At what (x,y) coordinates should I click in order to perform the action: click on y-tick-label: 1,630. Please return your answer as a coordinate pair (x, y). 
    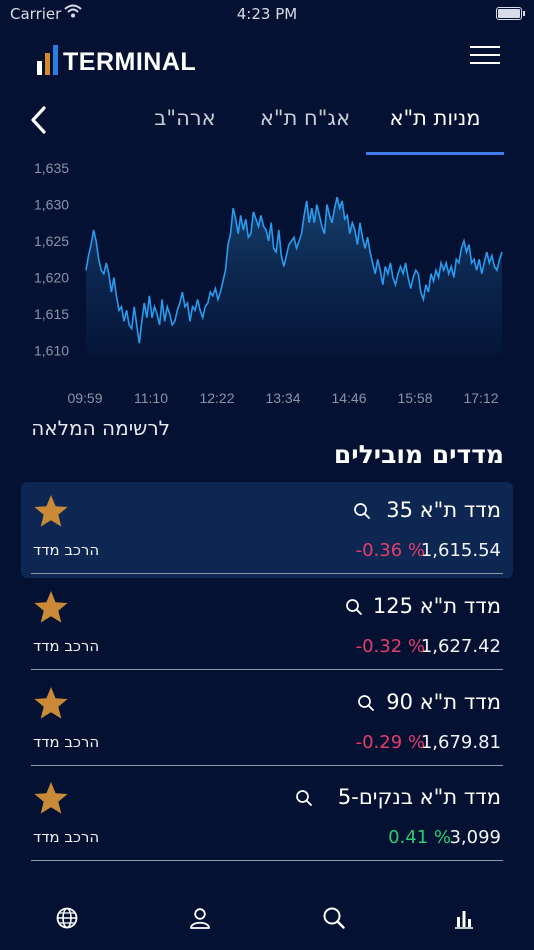
    Looking at the image, I should click on (51, 205).